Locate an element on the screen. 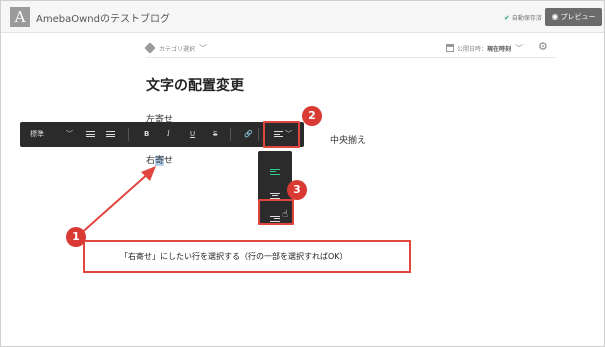  paragraph-right: 右寄せ is located at coordinates (159, 159).